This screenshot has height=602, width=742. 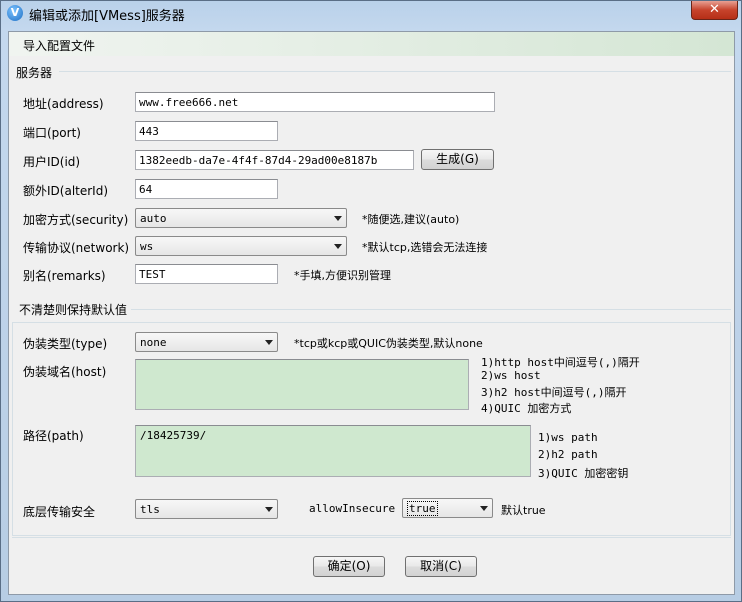 I want to click on close-button: ✕, so click(x=714, y=10).